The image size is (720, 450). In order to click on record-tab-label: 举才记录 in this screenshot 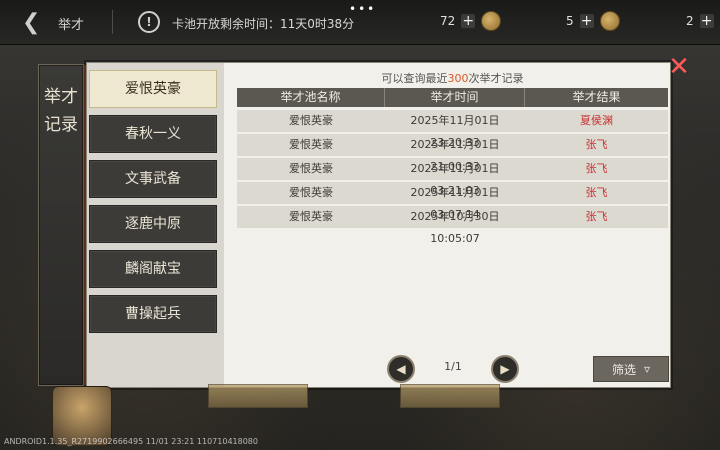, I will do `click(61, 111)`.